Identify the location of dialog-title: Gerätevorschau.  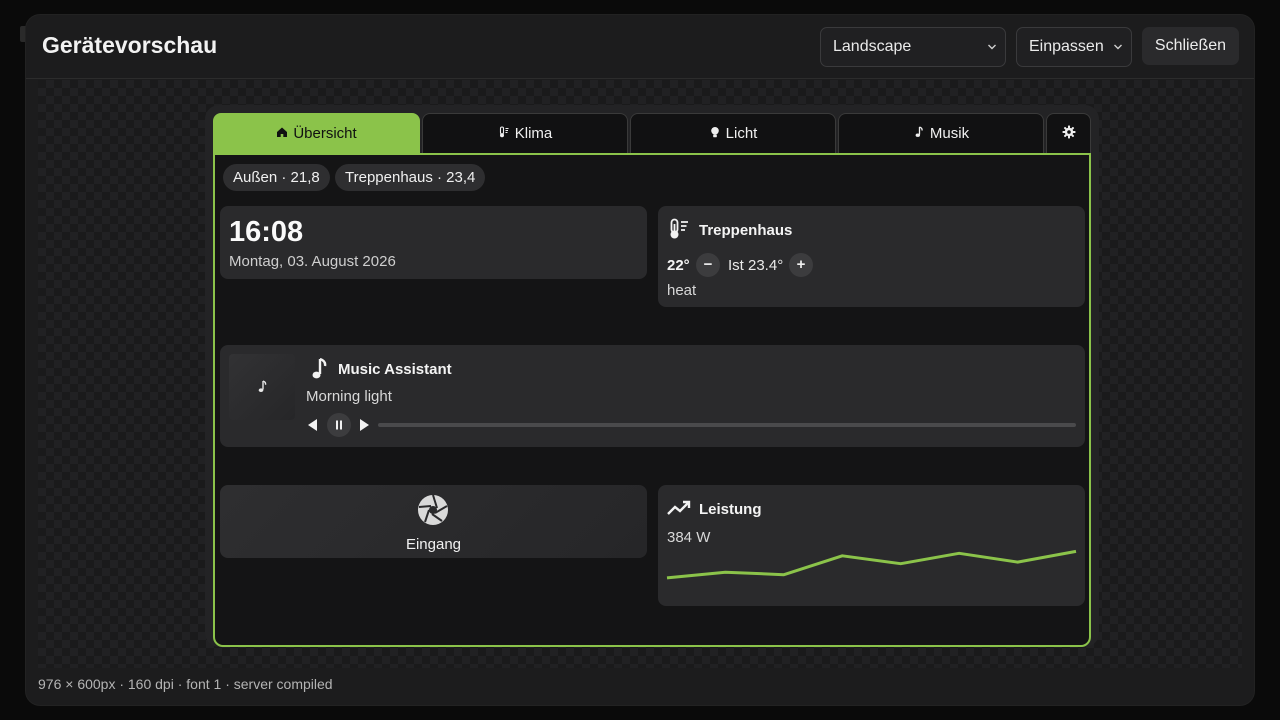
(130, 45).